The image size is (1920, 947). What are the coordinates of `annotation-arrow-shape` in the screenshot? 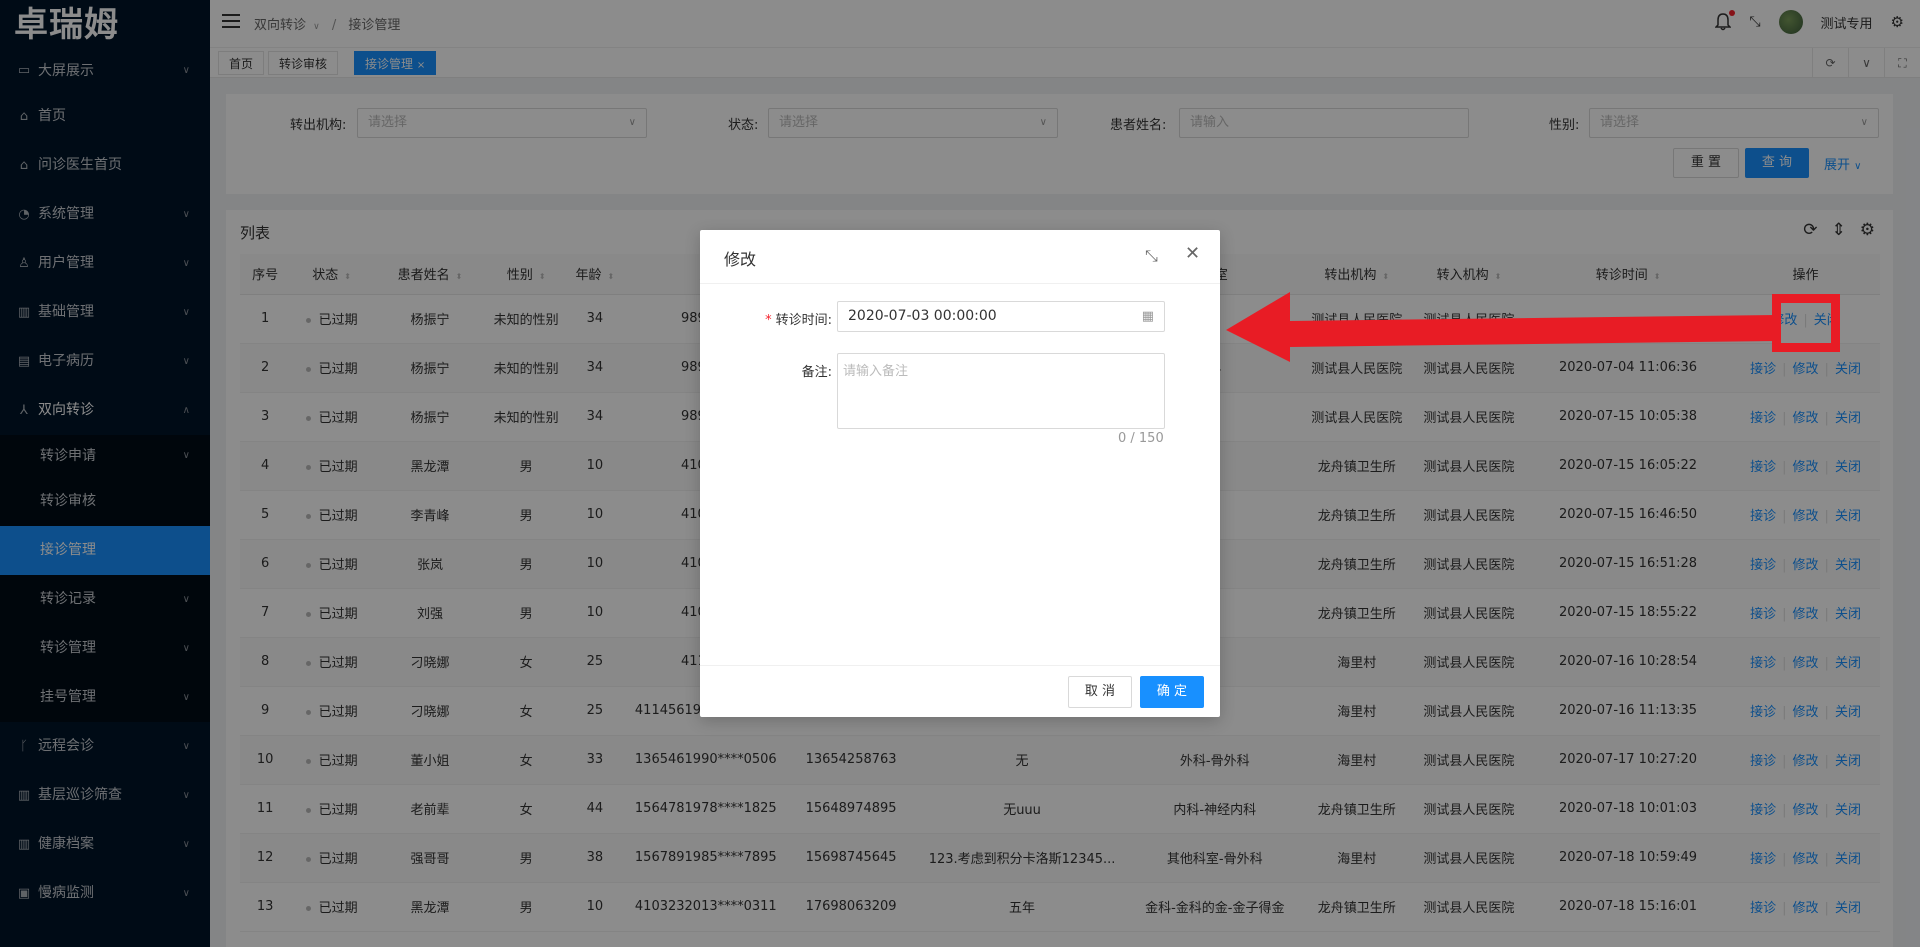 It's located at (1501, 327).